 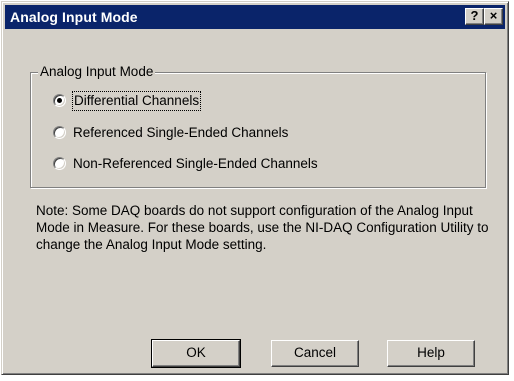 I want to click on radio-label-non-referenced: Non-Referenced Single-Ended Channels, so click(x=195, y=164).